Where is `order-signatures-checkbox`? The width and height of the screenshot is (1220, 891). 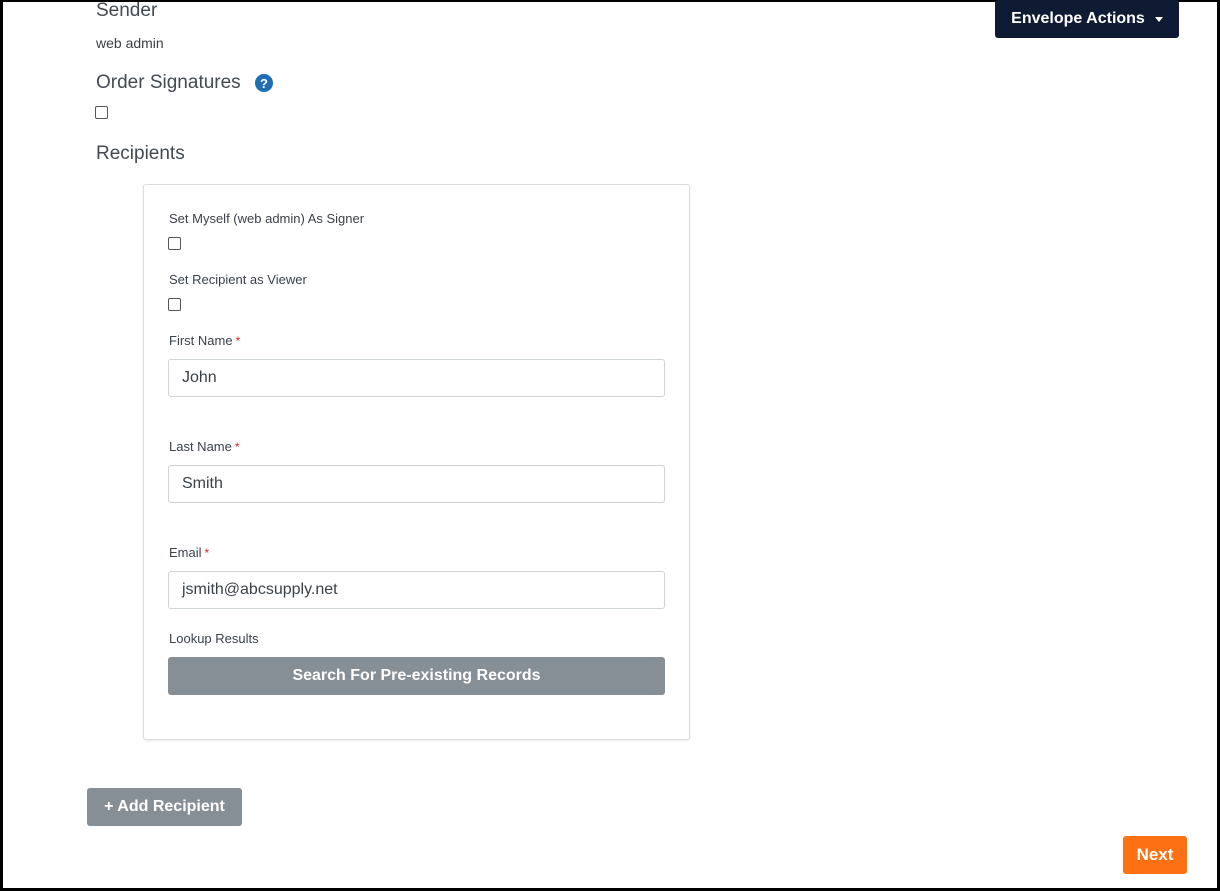
order-signatures-checkbox is located at coordinates (101, 112).